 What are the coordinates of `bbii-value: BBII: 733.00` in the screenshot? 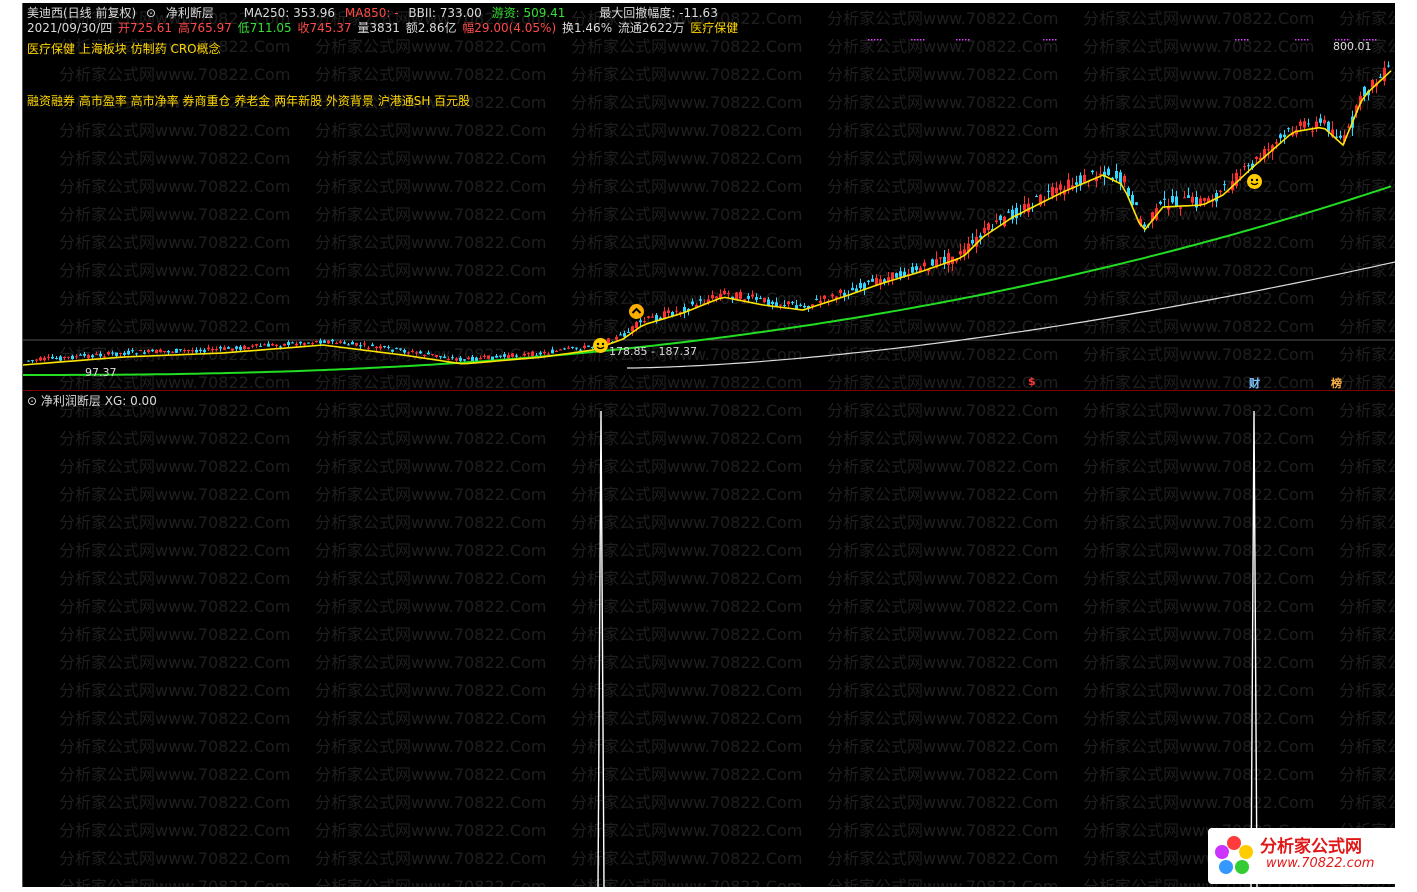 It's located at (445, 13).